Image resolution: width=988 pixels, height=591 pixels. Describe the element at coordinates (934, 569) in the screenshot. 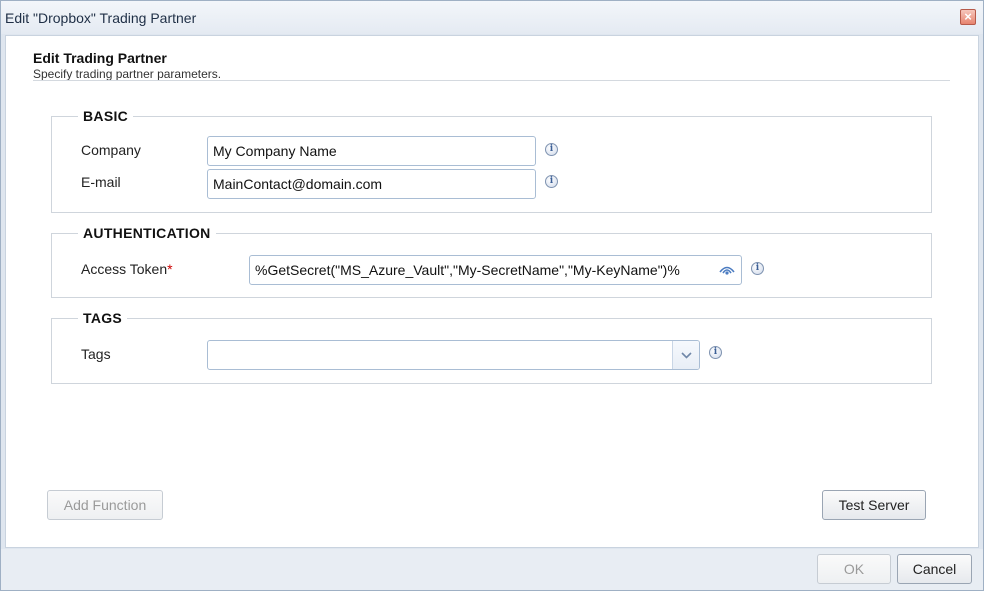

I see `cancel-button: Cancel` at that location.